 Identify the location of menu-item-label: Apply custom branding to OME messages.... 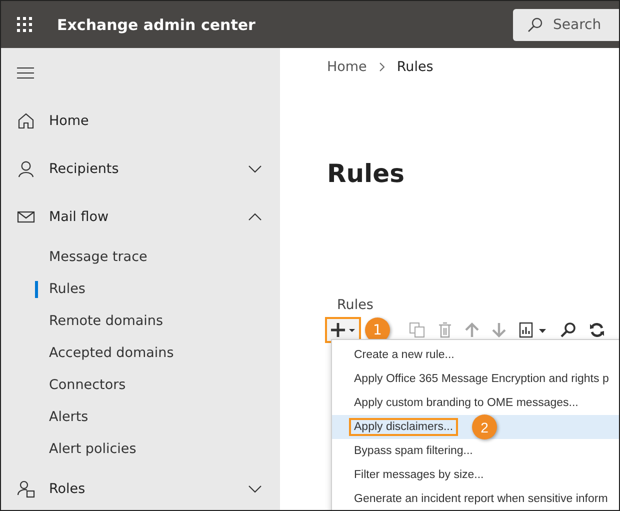
(466, 403).